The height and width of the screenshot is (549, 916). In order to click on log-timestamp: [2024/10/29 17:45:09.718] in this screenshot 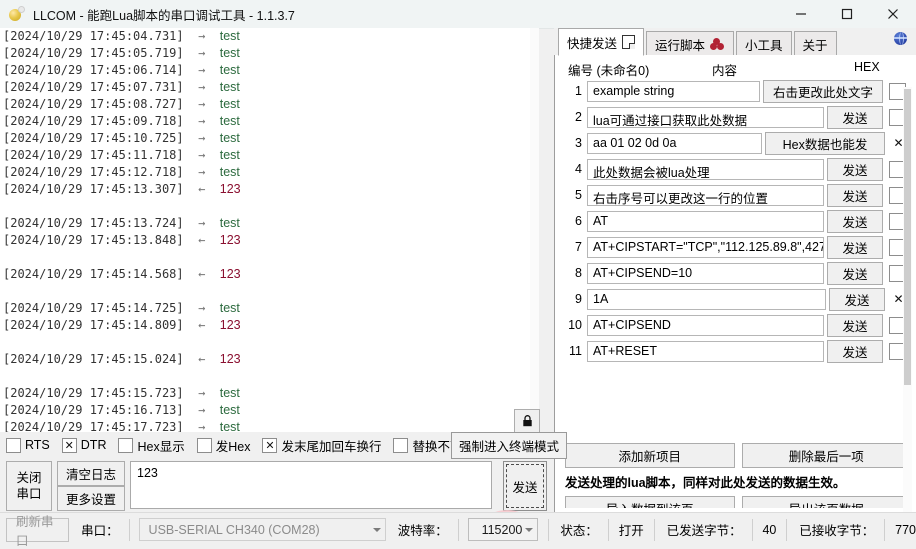, I will do `click(93, 121)`.